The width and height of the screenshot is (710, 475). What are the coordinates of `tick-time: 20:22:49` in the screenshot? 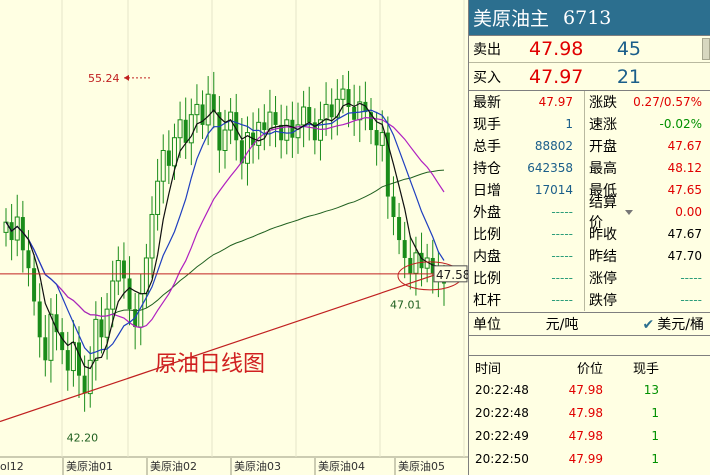 It's located at (502, 435).